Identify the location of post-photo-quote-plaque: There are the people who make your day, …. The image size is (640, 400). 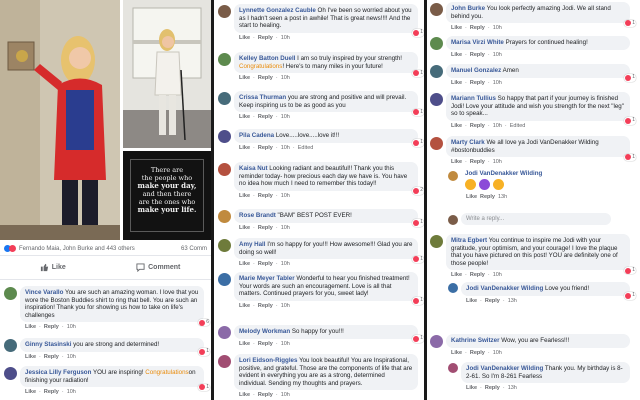
(167, 195).